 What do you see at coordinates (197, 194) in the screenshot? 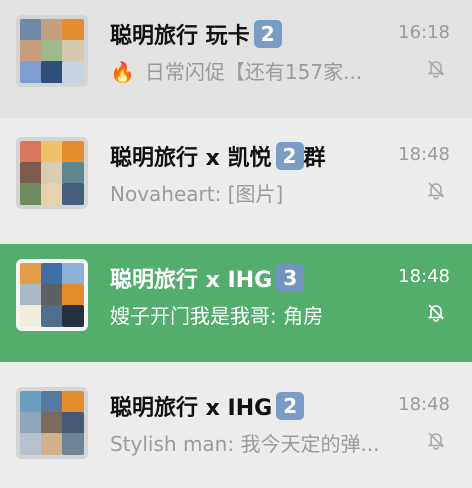
I see `chat-preview: Novaheart: [图片]` at bounding box center [197, 194].